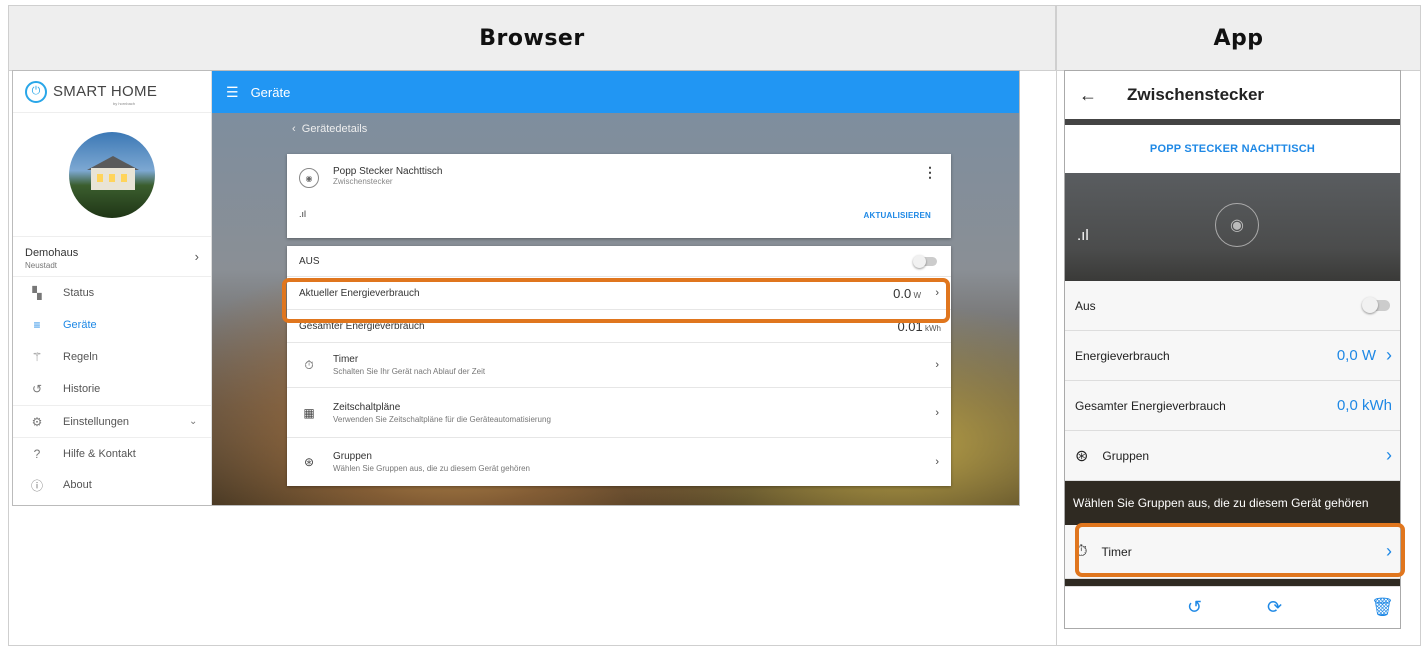 The image size is (1427, 650). Describe the element at coordinates (41, 265) in the screenshot. I see `home-location: Neustadt` at that location.